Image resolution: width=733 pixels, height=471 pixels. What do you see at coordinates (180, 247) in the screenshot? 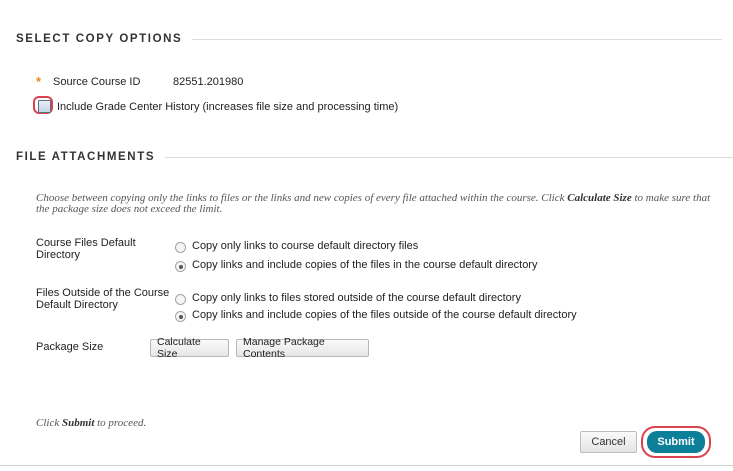
I see `default-dir-links-only-radio` at bounding box center [180, 247].